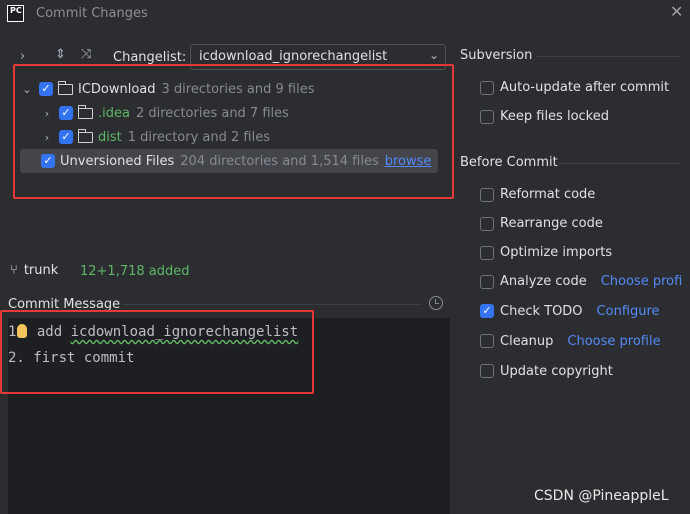 Image resolution: width=690 pixels, height=514 pixels. Describe the element at coordinates (551, 223) in the screenshot. I see `option-label: Rearrange code` at that location.